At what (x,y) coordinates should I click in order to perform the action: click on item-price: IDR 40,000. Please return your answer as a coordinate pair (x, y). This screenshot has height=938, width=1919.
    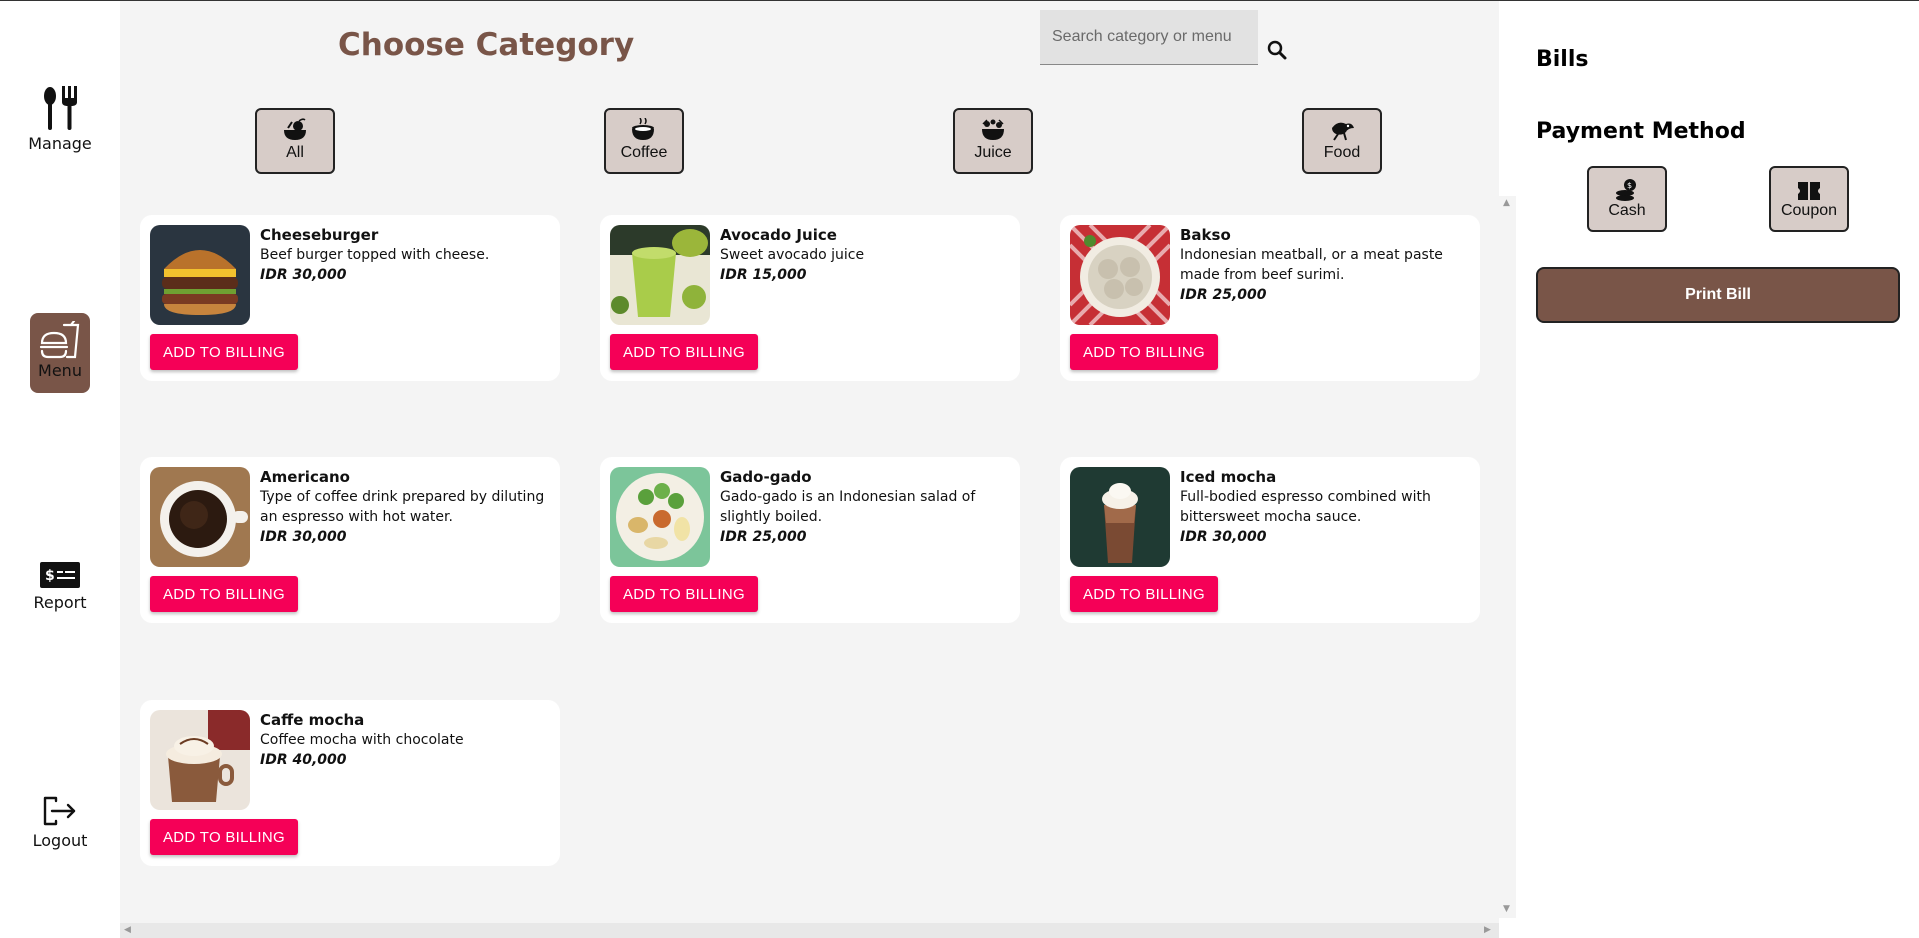
    Looking at the image, I should click on (303, 760).